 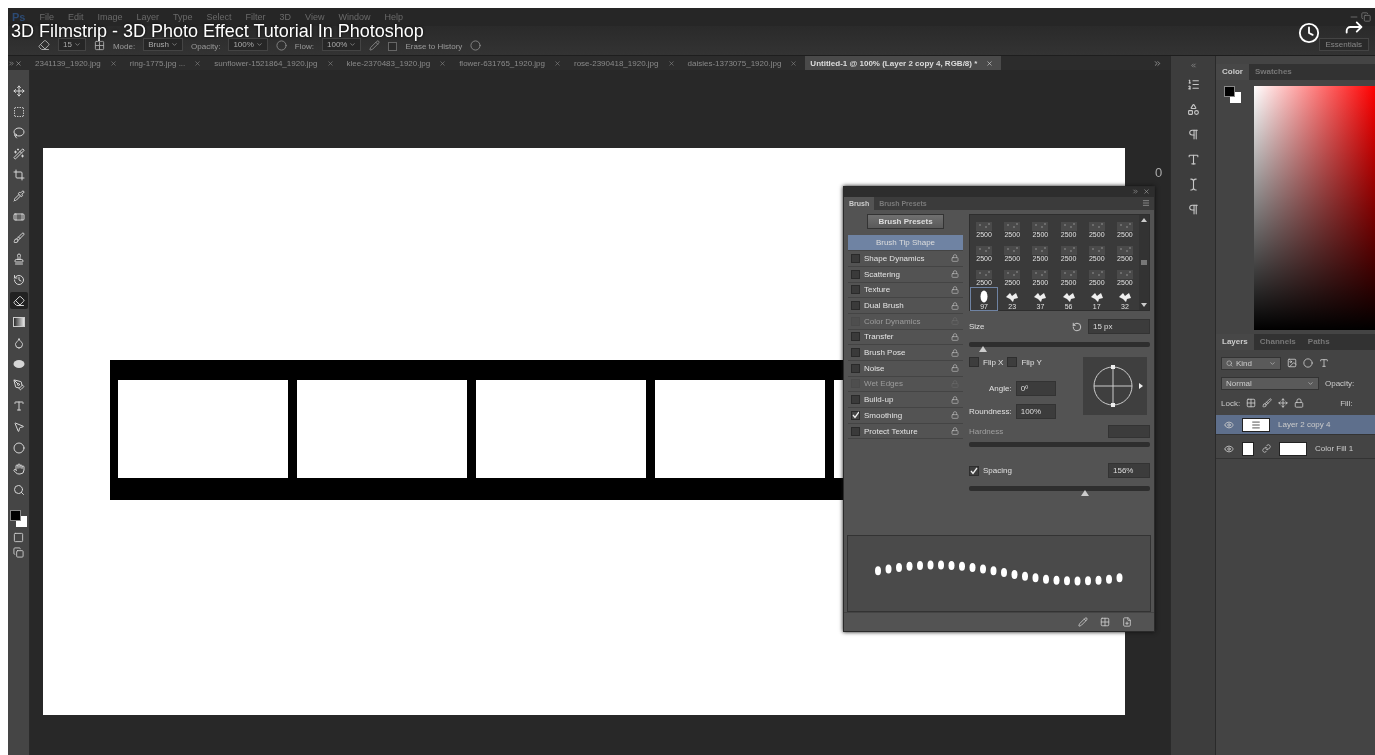 I want to click on panel-tab: Layers, so click(x=1235, y=342).